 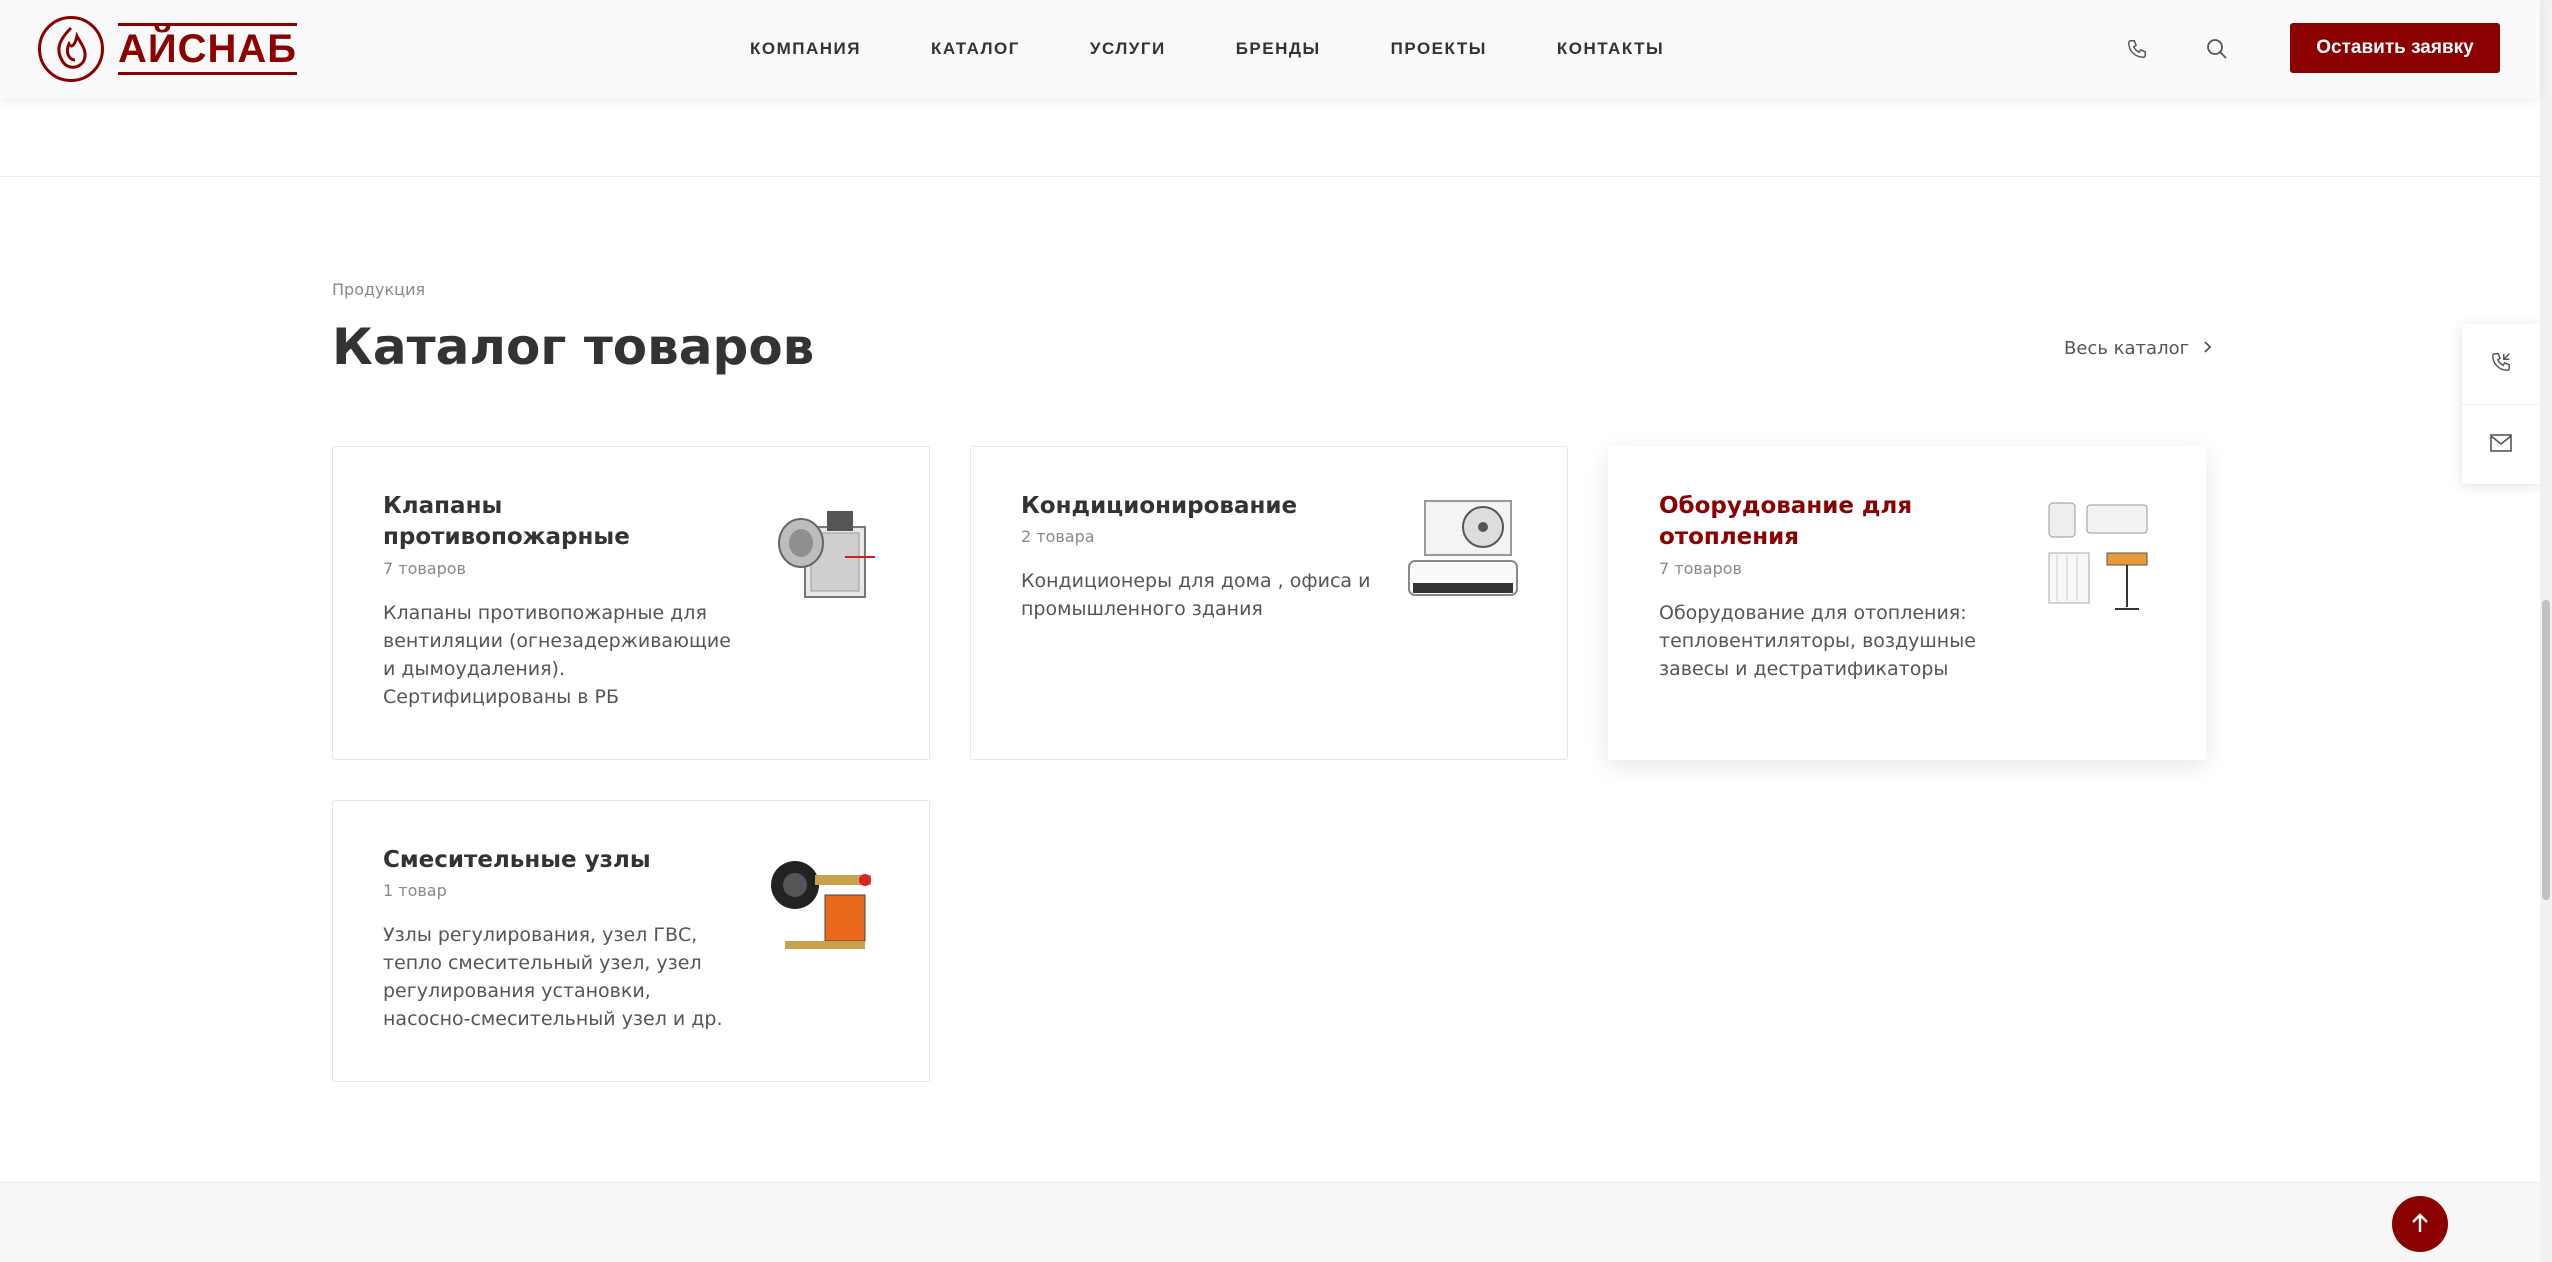 What do you see at coordinates (208, 49) in the screenshot?
I see `logo-text: АЙСНАБ` at bounding box center [208, 49].